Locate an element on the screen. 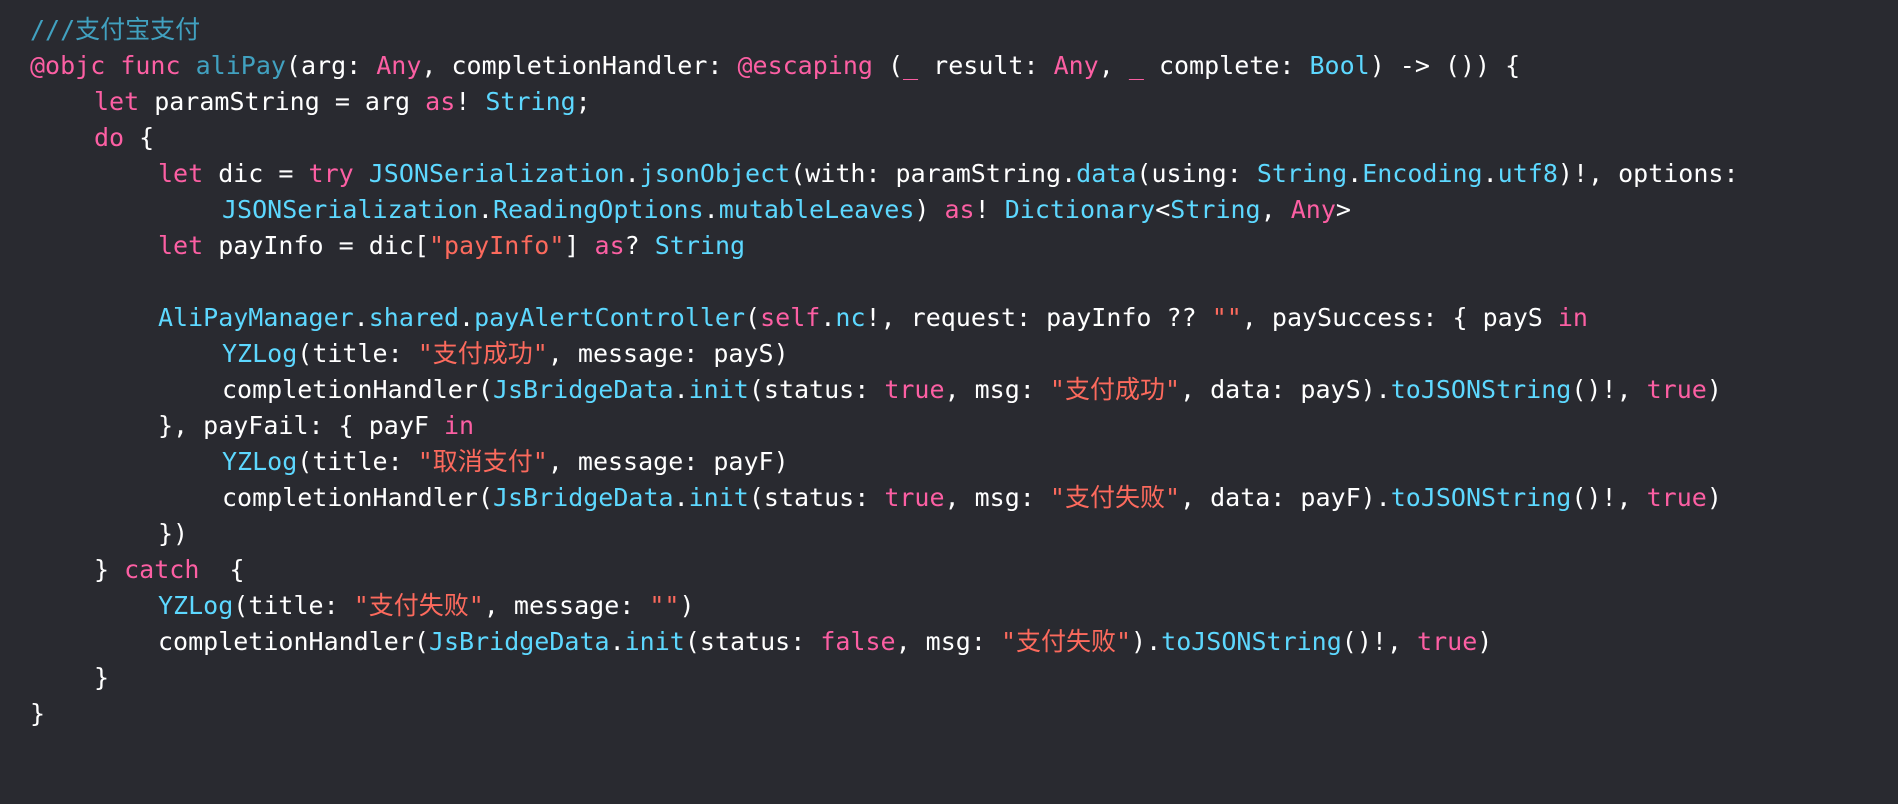 Image resolution: width=1898 pixels, height=804 pixels. code-token-plain: , is located at coordinates (1113, 65).